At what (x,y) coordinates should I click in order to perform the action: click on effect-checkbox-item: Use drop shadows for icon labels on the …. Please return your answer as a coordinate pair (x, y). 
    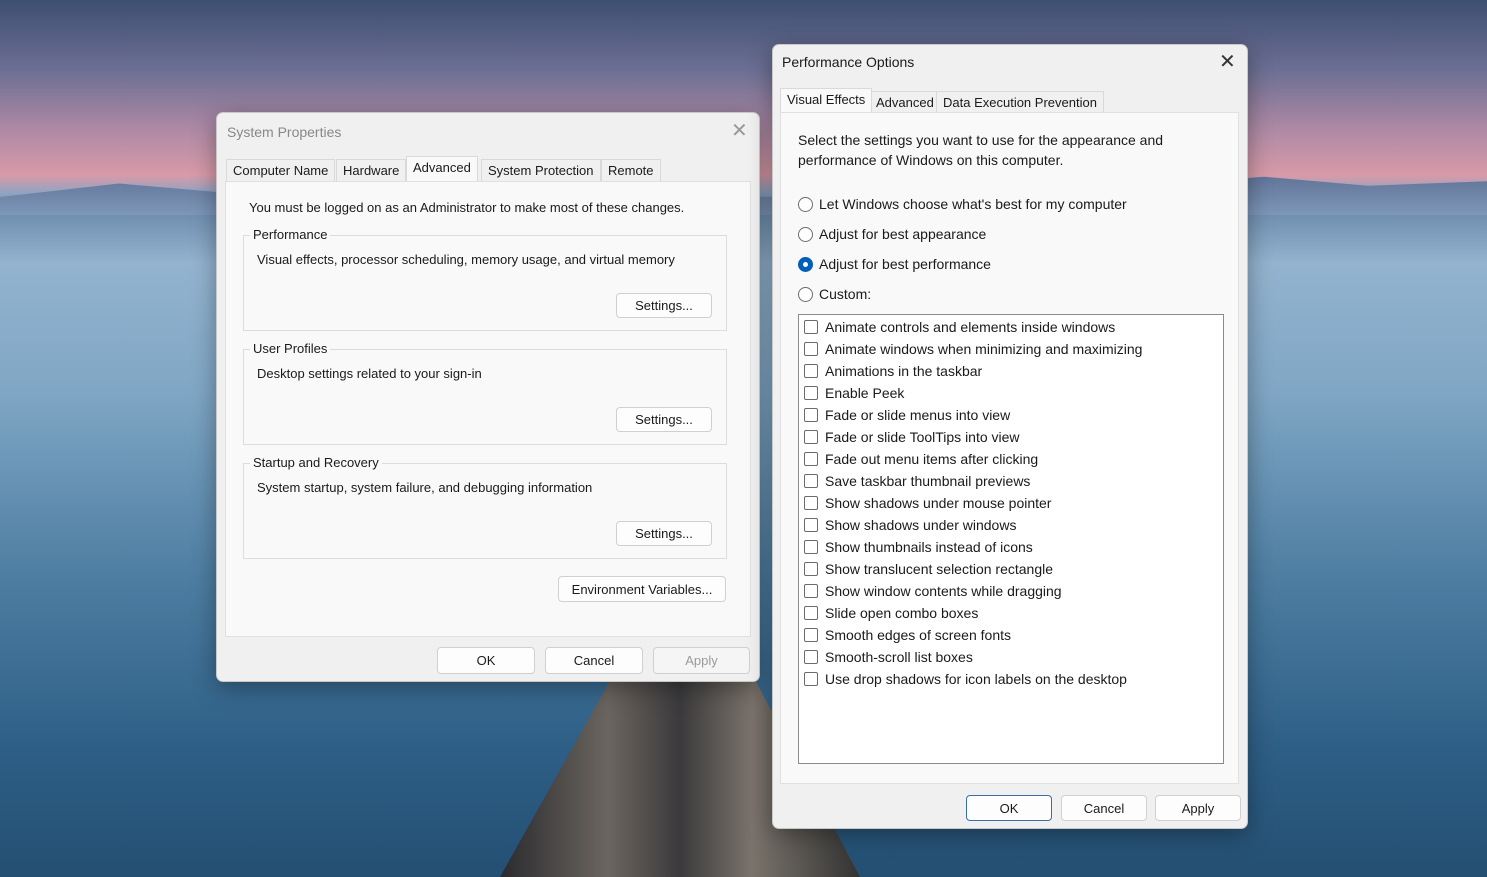
    Looking at the image, I should click on (965, 679).